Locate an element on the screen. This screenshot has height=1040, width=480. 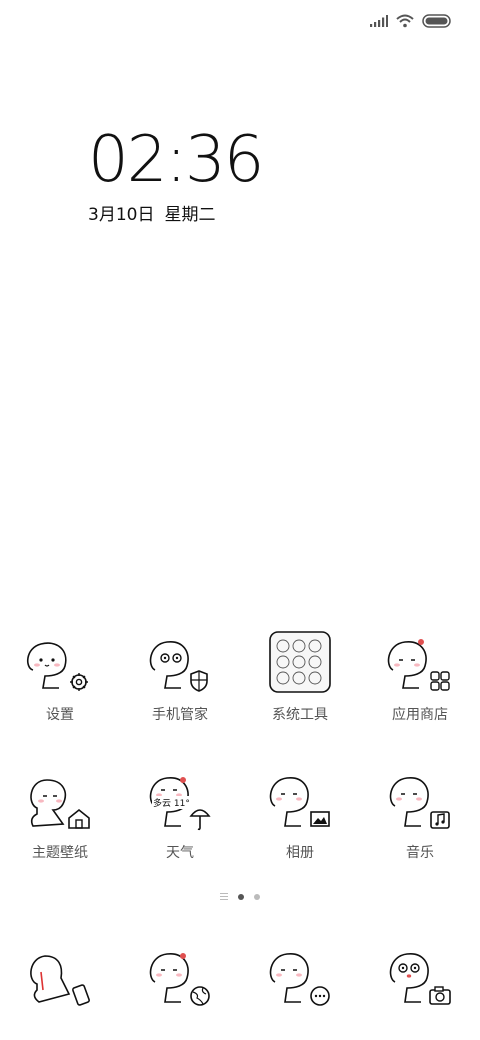
gallery-icon is located at coordinates (300, 800).